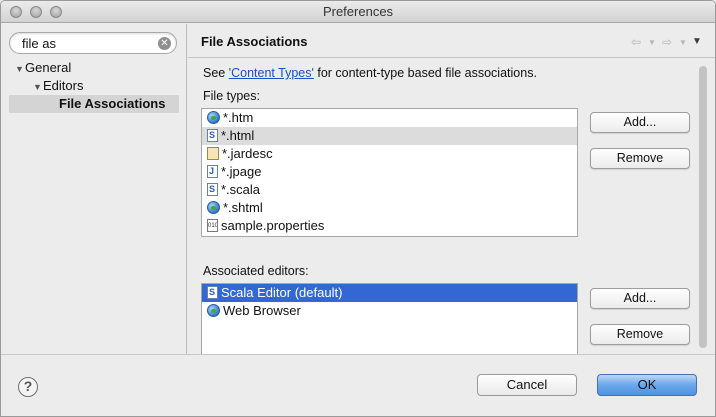  What do you see at coordinates (358, 385) in the screenshot?
I see `dialog-button-bar: ? Cancel OK` at bounding box center [358, 385].